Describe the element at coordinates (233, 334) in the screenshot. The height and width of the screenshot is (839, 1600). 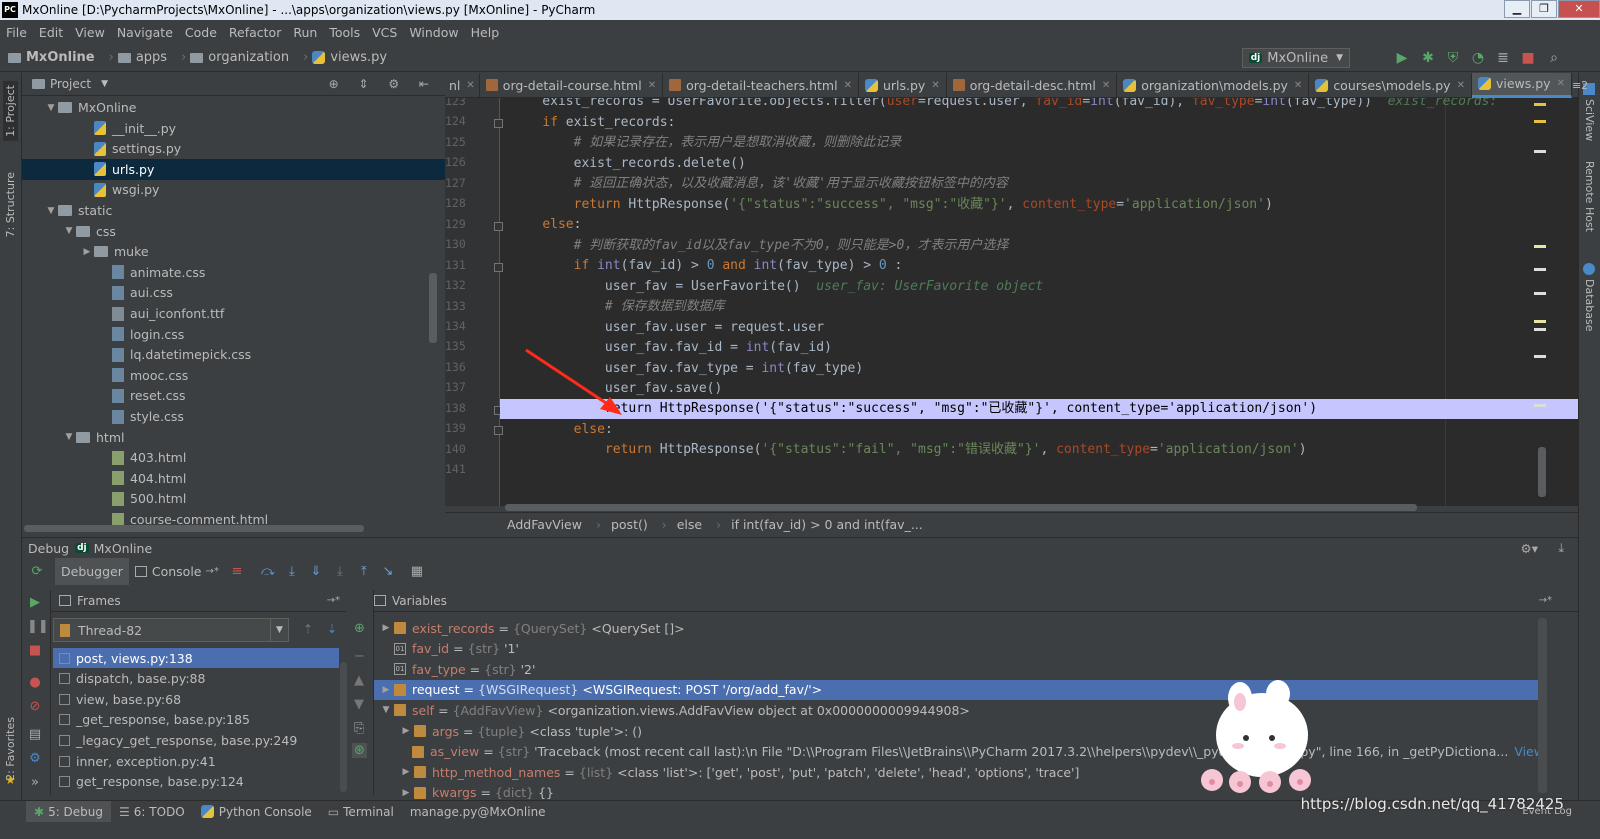
I see `tree-item: login.css` at that location.